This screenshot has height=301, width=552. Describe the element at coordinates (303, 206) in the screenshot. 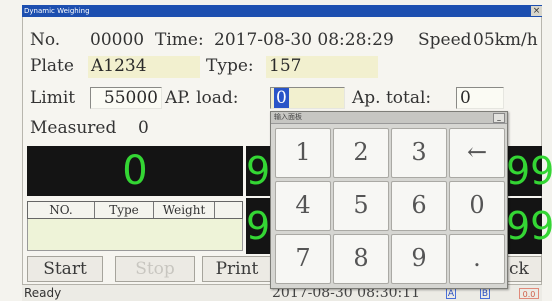

I see `key-4: 4` at that location.